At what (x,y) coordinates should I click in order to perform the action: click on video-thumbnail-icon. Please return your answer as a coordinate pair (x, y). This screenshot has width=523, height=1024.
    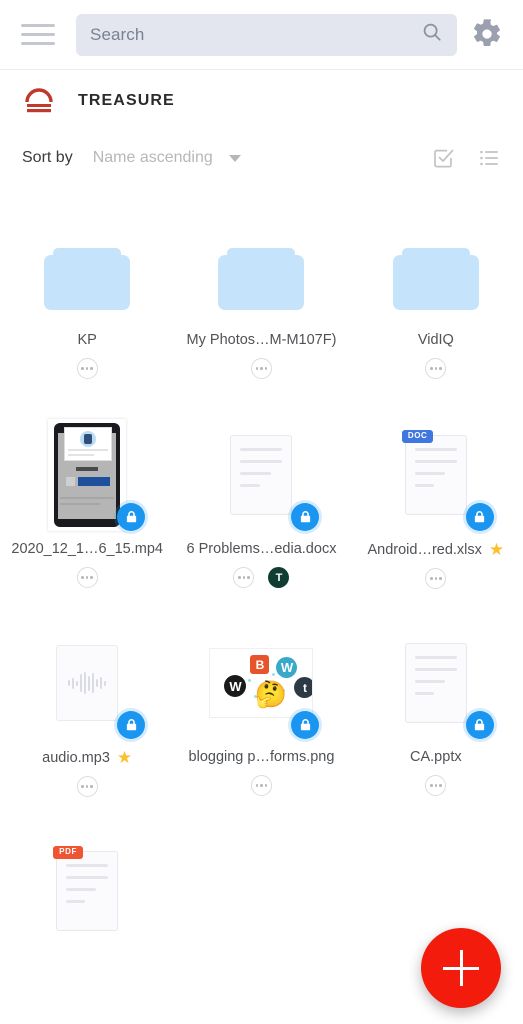
    Looking at the image, I should click on (87, 475).